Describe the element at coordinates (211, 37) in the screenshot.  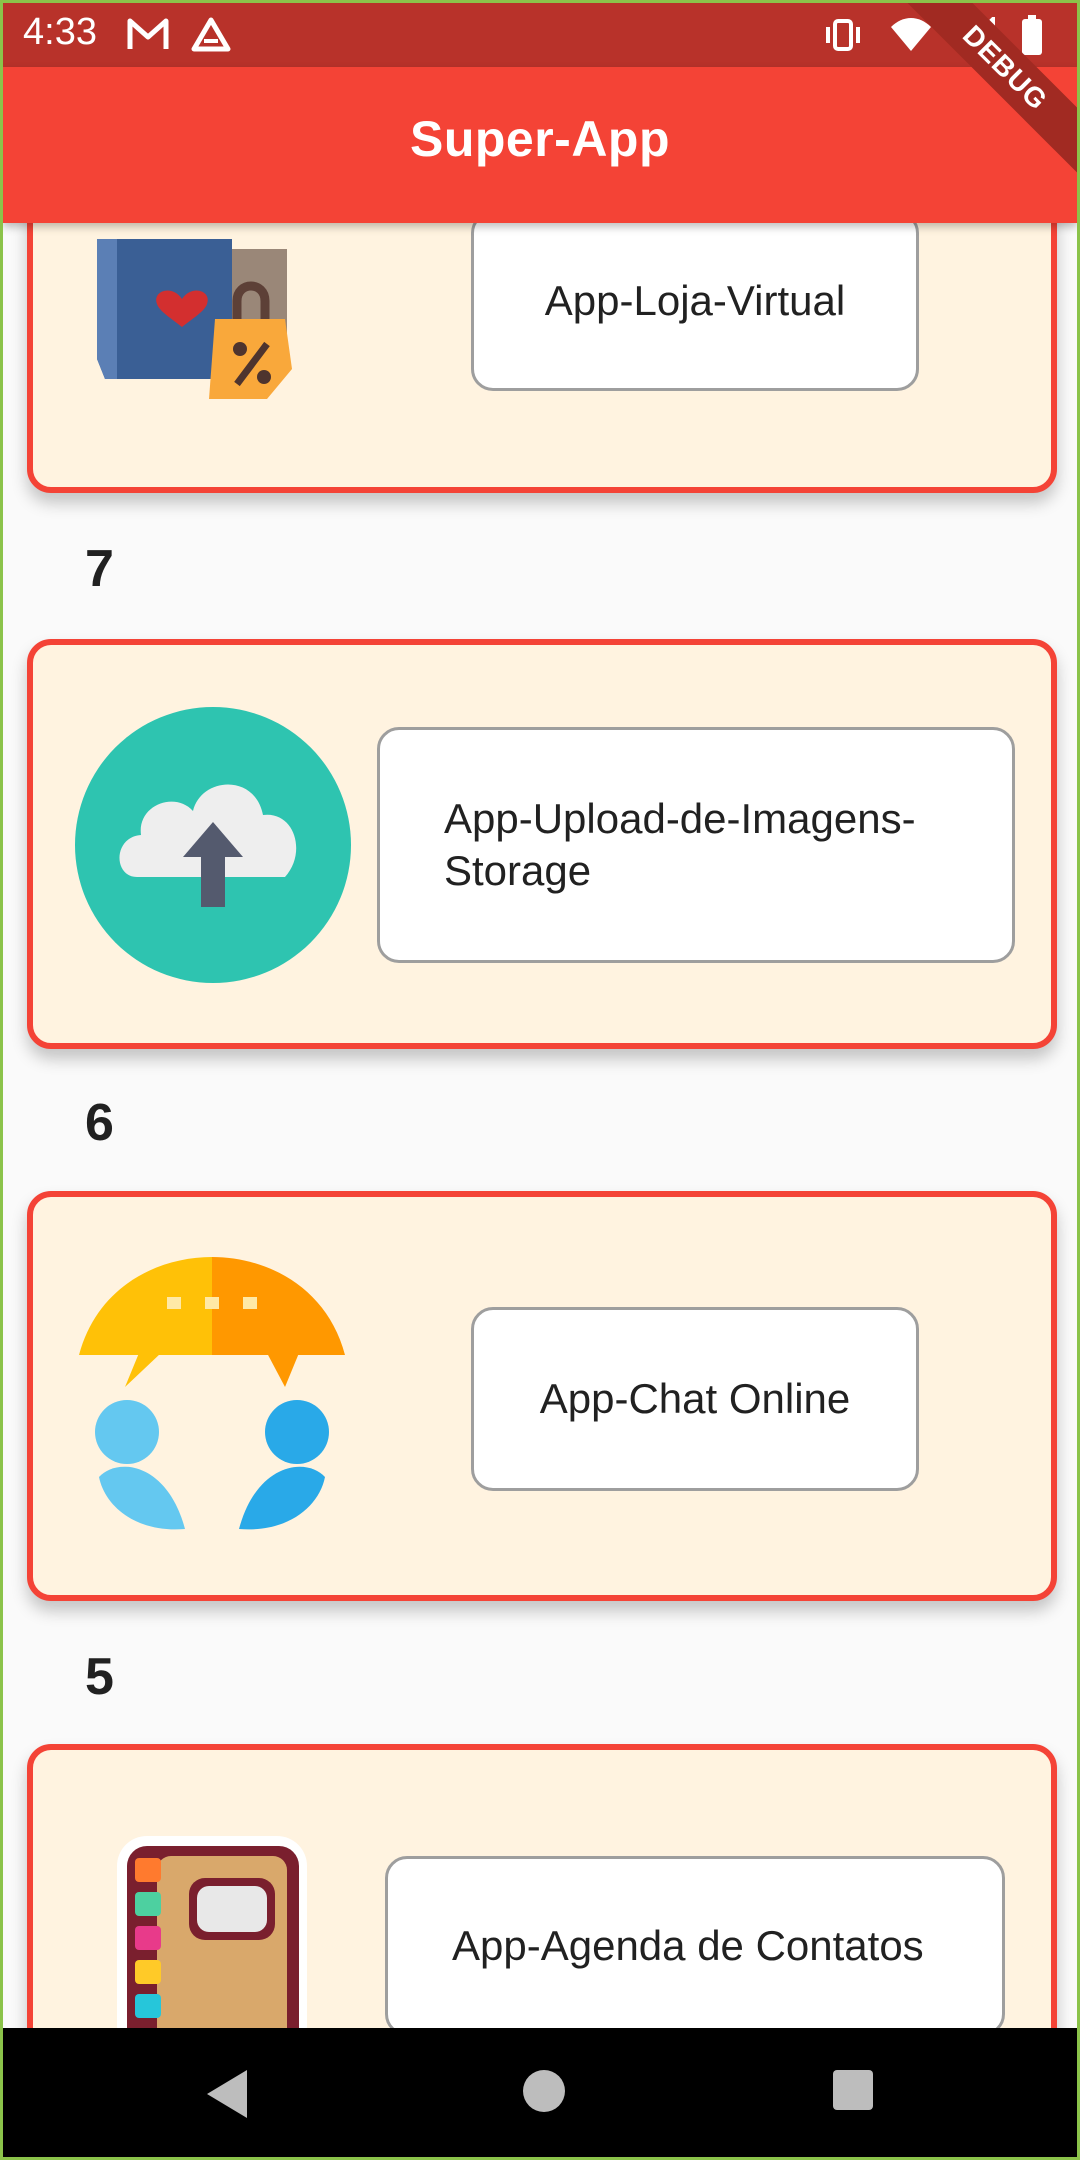
I see `drive-icon` at that location.